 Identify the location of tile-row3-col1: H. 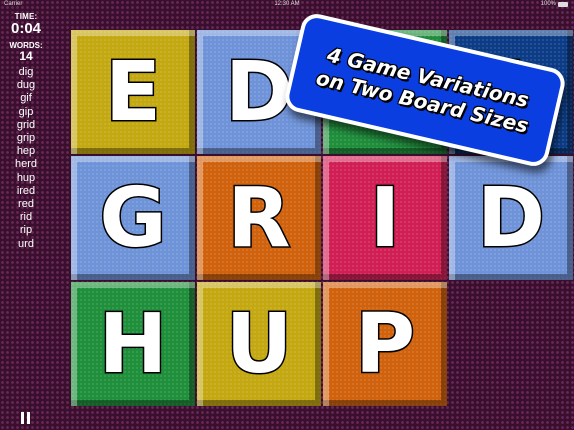
(133, 344).